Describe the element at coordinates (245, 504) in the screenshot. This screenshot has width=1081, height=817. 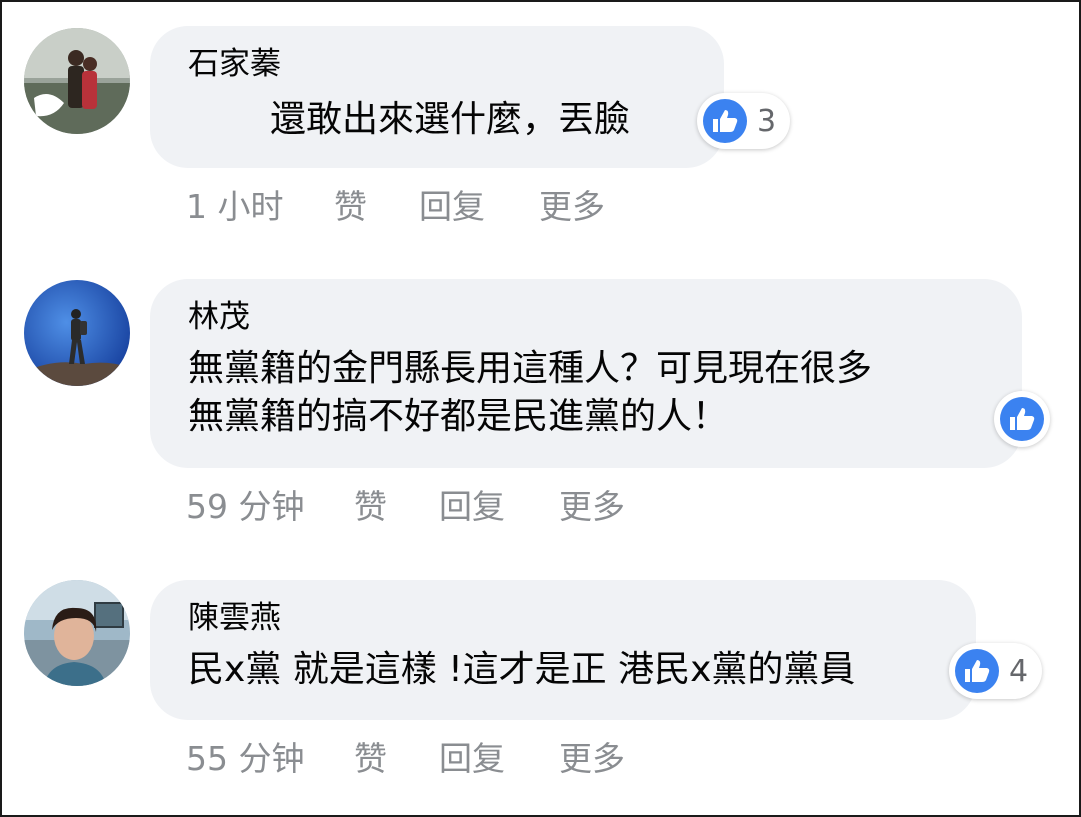
I see `comment-timestamp: 59 分钟` at that location.